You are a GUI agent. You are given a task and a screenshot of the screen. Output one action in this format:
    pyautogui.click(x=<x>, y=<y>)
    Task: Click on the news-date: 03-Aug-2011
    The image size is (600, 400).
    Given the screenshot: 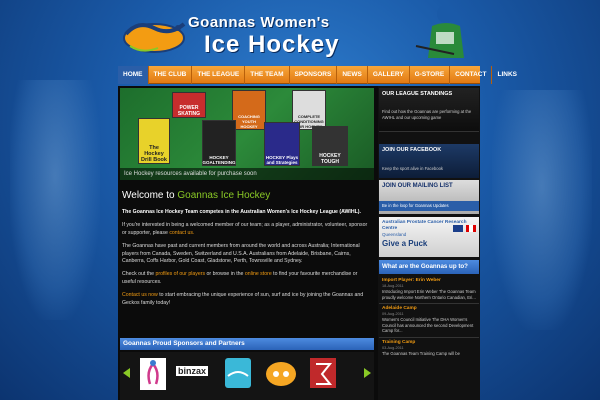 What is the action you would take?
    pyautogui.click(x=393, y=347)
    